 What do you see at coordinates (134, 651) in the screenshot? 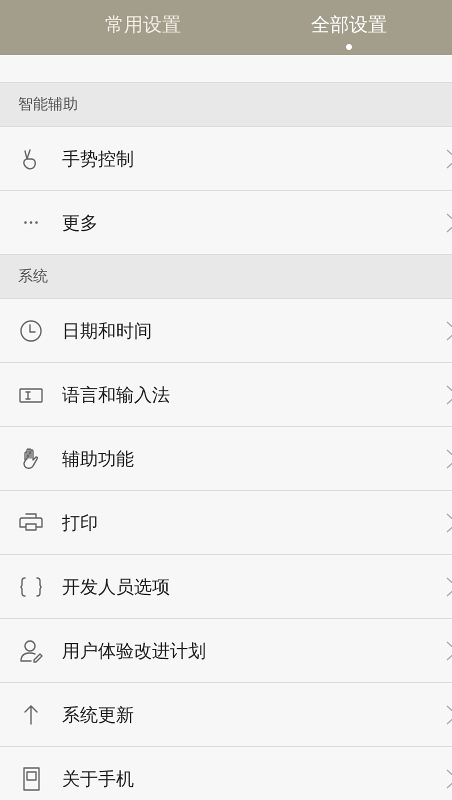
I see `row-label: 用户体验改进计划` at bounding box center [134, 651].